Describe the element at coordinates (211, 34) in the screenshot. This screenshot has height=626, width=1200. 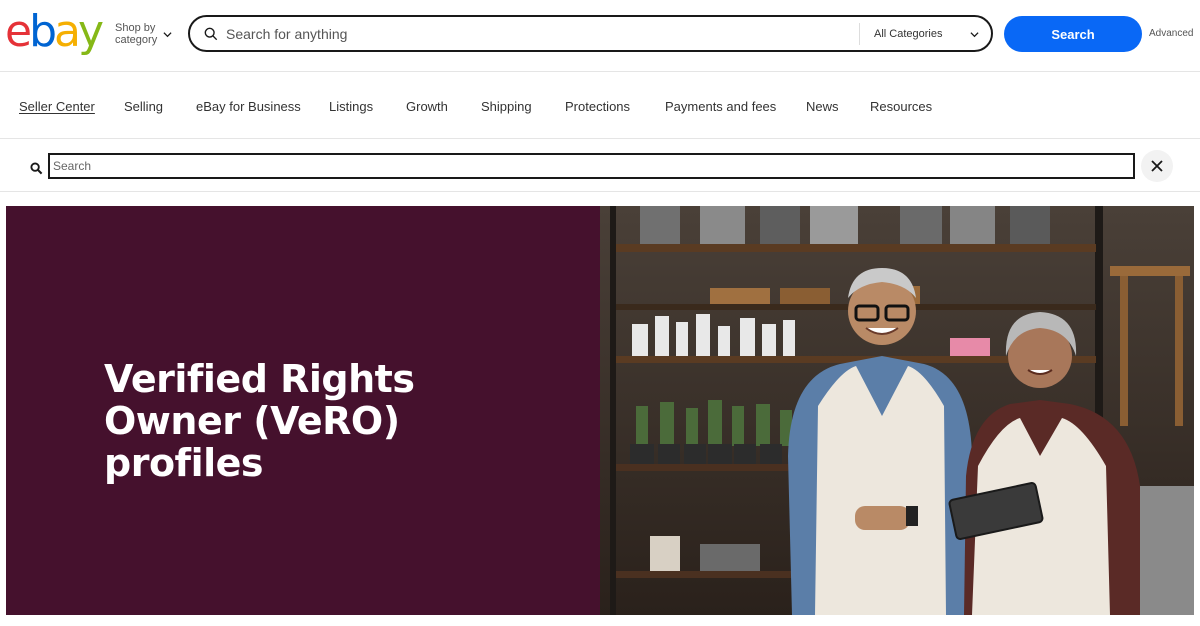
I see `search-icon` at that location.